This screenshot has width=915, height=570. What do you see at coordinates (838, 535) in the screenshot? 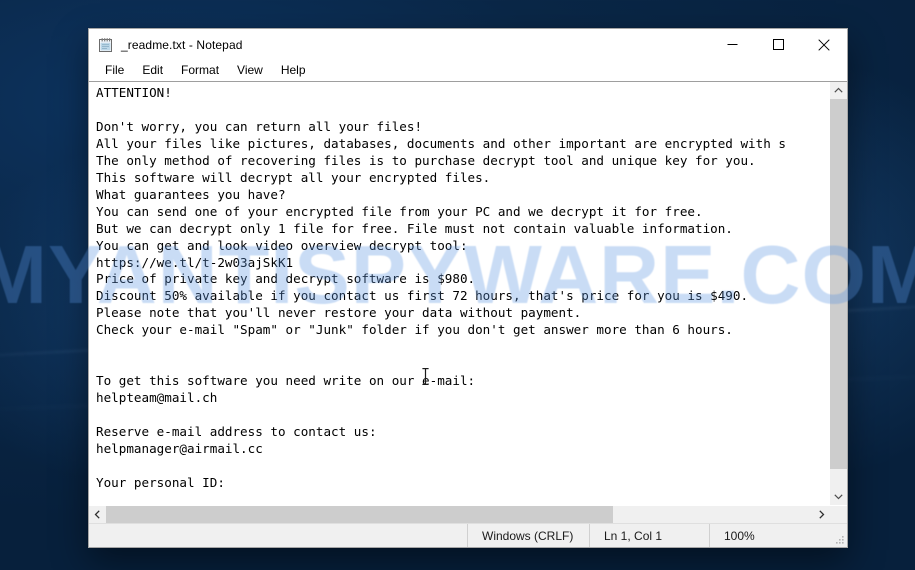
I see `resize-grip-icon` at bounding box center [838, 535].